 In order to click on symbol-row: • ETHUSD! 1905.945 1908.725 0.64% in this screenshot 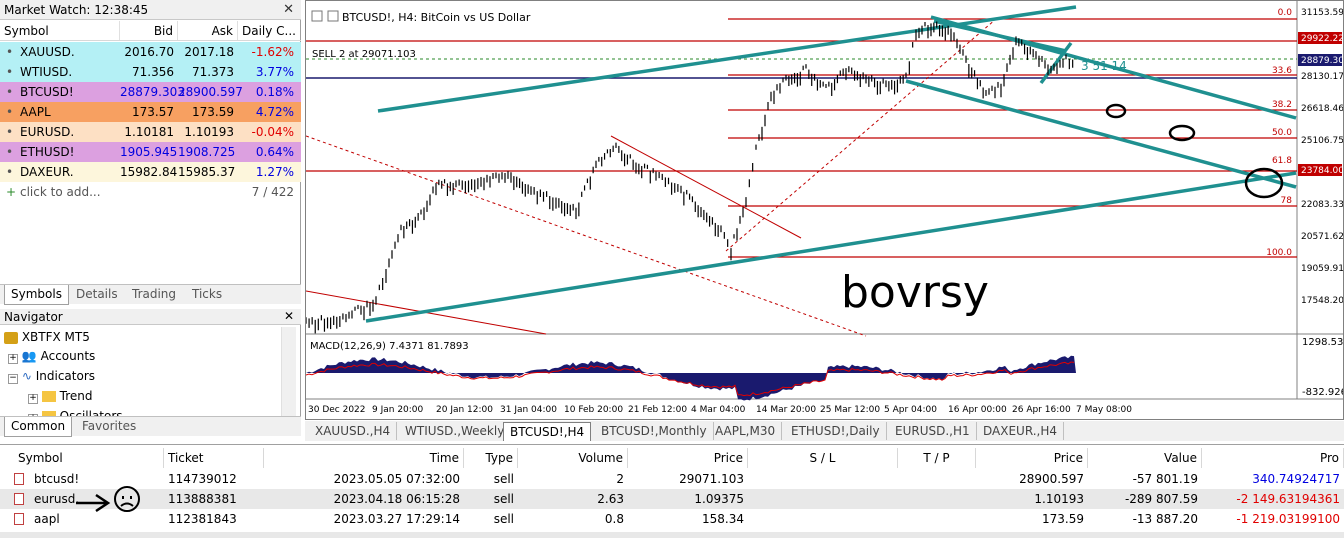, I will do `click(150, 152)`.